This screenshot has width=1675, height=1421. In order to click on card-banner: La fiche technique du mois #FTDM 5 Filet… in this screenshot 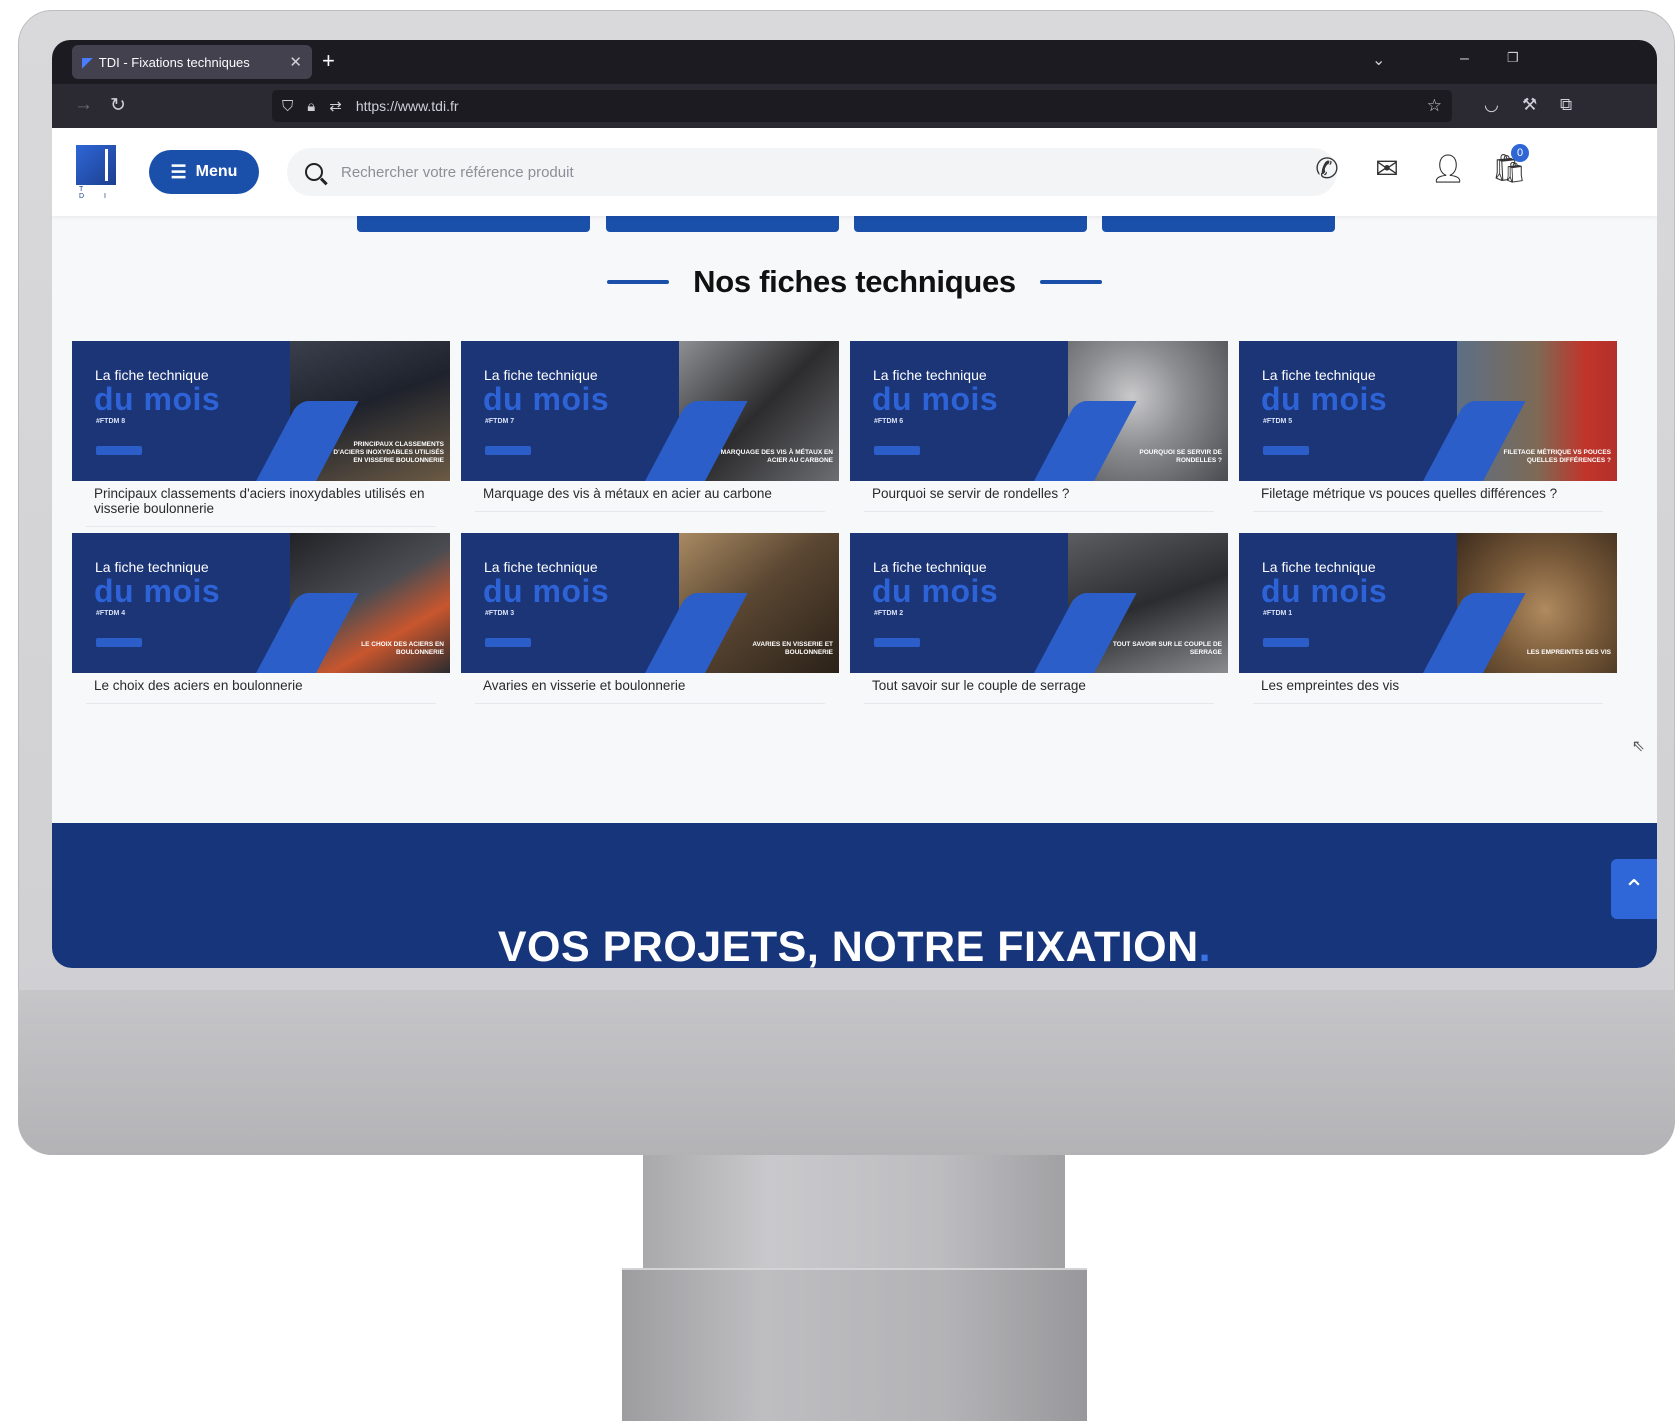, I will do `click(1428, 411)`.